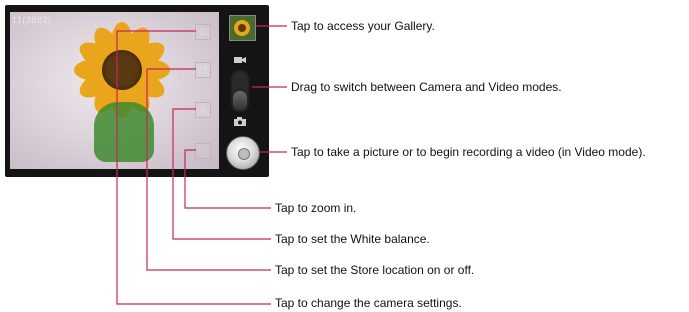 Image resolution: width=689 pixels, height=312 pixels. I want to click on gallery-callout-label: Tap to access your Gallery., so click(363, 26).